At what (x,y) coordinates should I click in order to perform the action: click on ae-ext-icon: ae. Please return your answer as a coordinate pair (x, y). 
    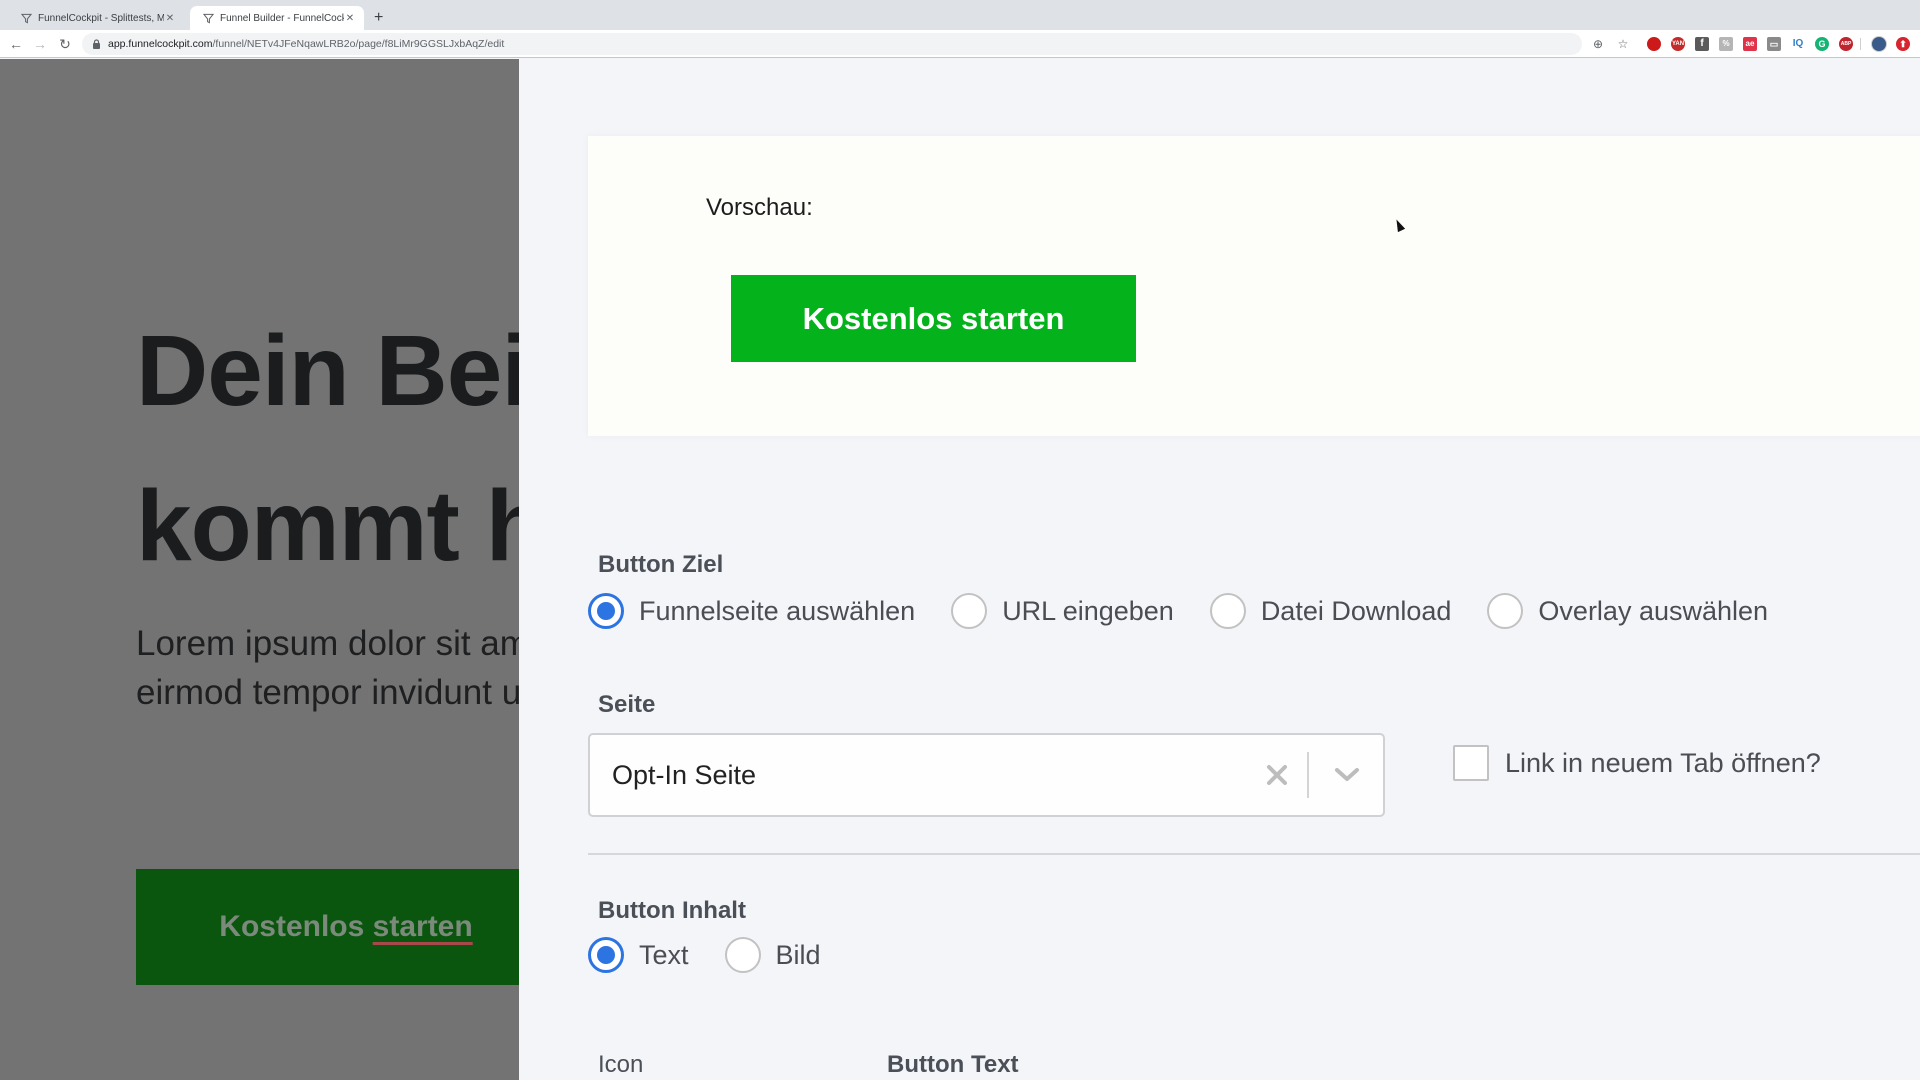
    Looking at the image, I should click on (1750, 44).